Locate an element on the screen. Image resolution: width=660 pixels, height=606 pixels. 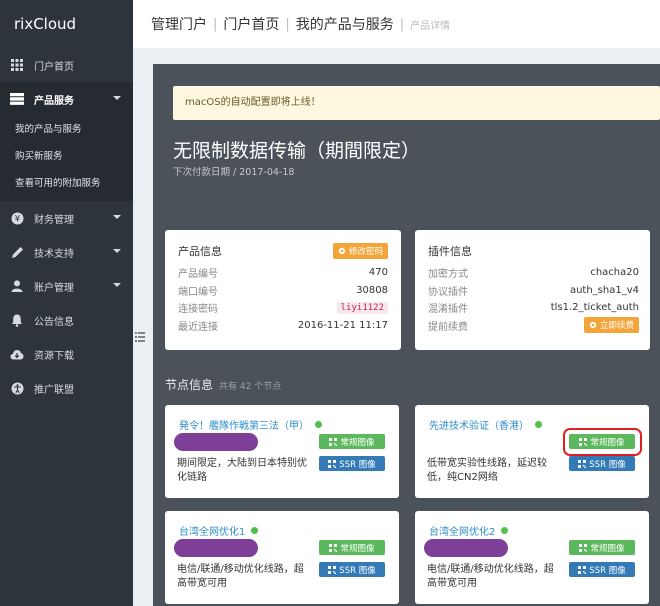
port-number: 30808 is located at coordinates (372, 290).